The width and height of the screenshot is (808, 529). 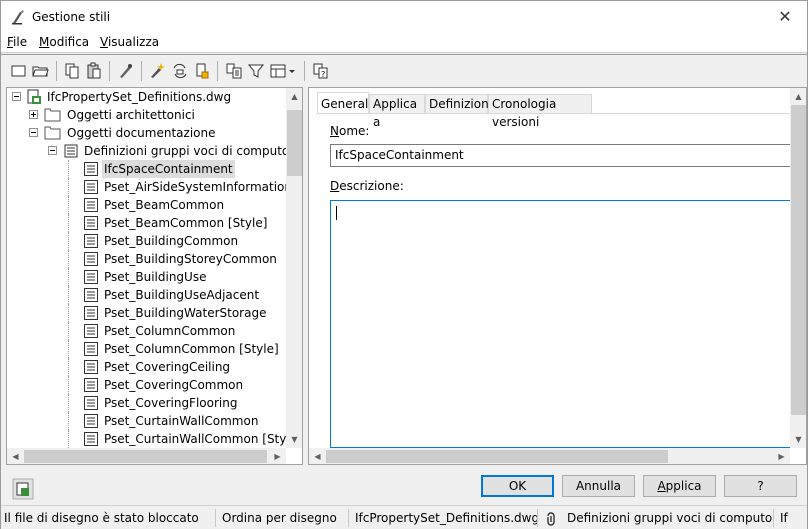 I want to click on open-drawing-icon, so click(x=41, y=71).